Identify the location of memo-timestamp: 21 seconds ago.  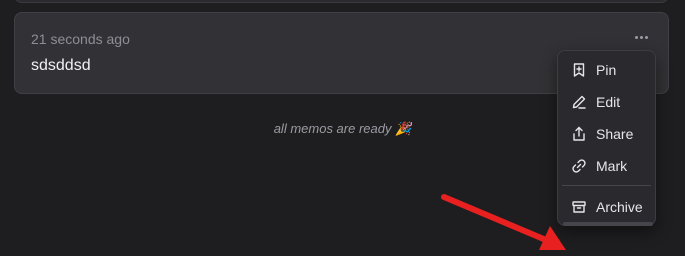
(80, 39).